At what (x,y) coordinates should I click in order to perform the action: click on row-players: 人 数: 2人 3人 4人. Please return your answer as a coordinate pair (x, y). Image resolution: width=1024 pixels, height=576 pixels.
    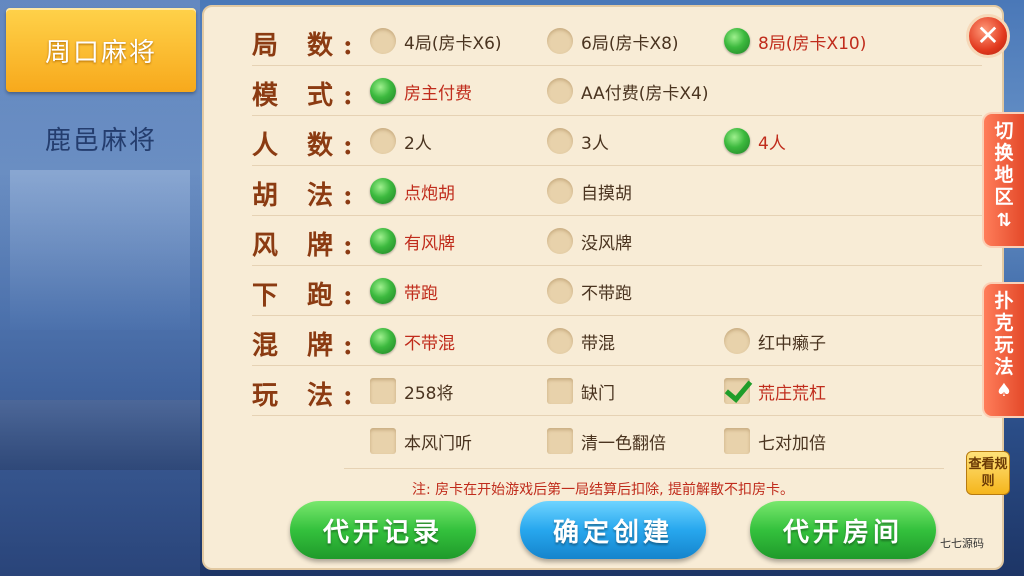
    Looking at the image, I should click on (617, 140).